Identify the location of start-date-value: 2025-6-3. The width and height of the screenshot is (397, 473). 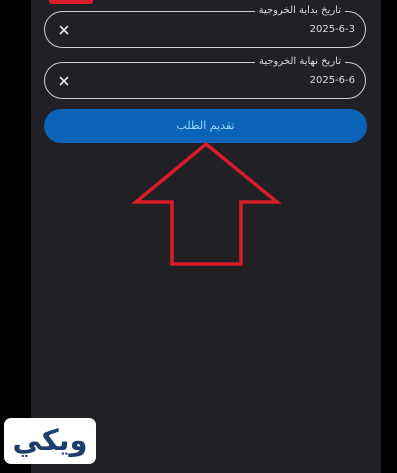
(332, 29).